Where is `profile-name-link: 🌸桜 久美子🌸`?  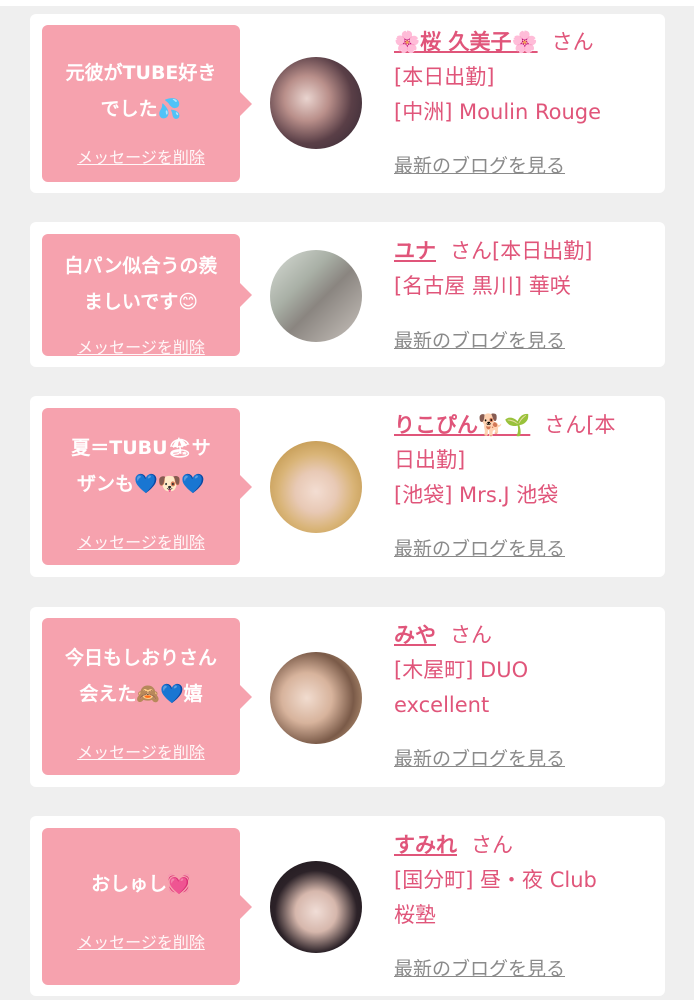 profile-name-link: 🌸桜 久美子🌸 is located at coordinates (466, 42).